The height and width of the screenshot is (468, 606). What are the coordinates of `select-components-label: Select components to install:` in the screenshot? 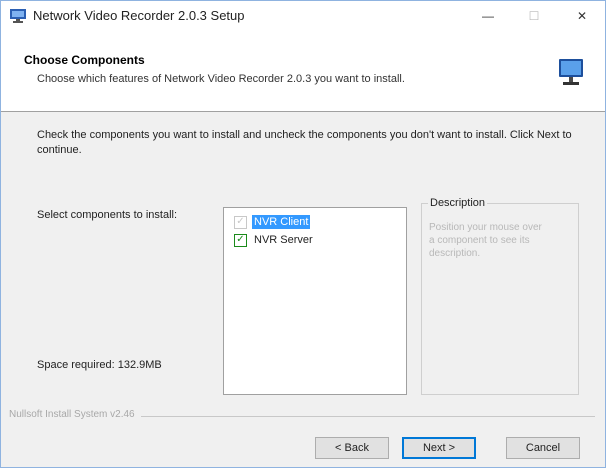 It's located at (107, 215).